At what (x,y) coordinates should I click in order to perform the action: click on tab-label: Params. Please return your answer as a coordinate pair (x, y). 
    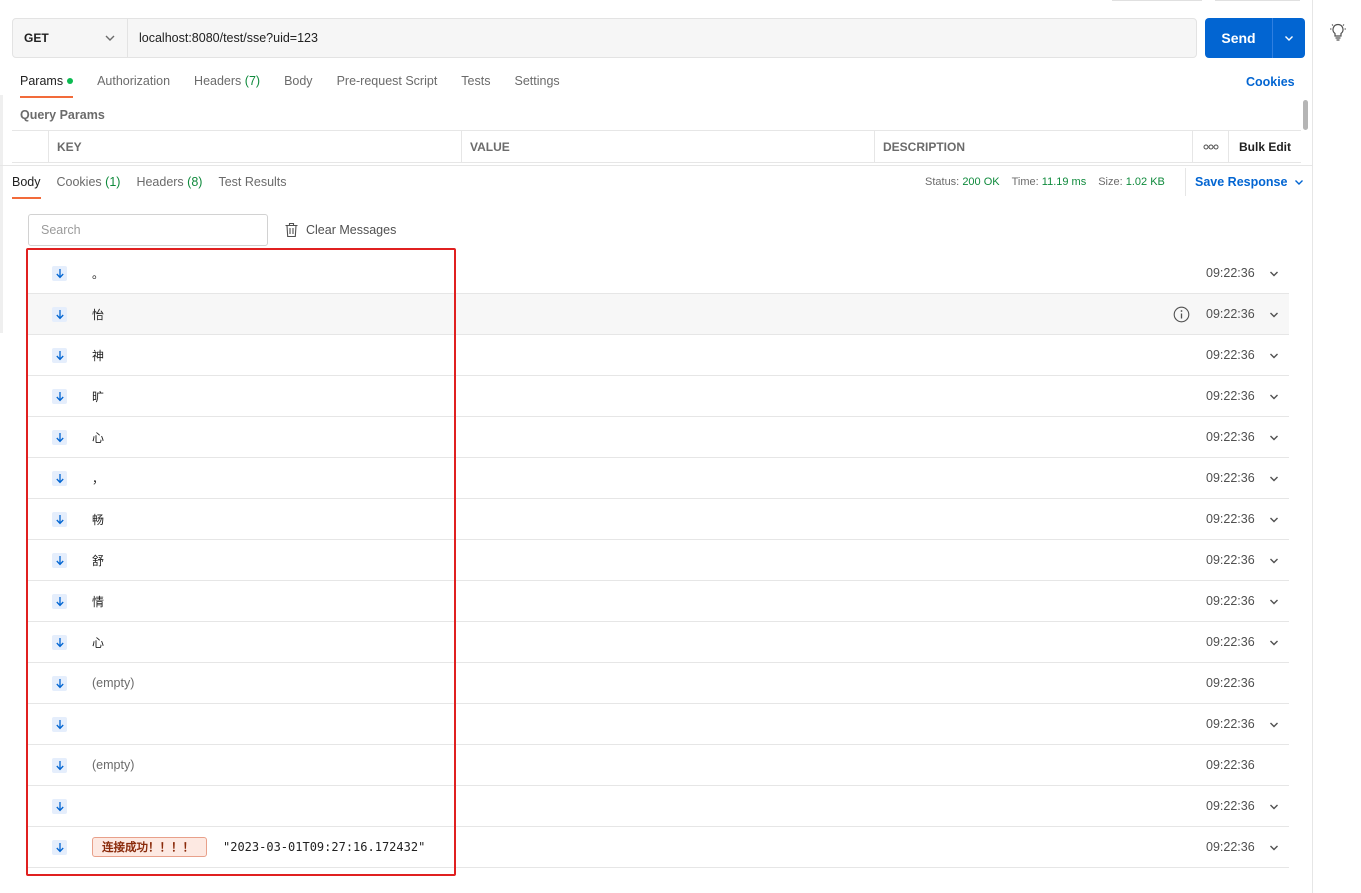
    Looking at the image, I should click on (42, 81).